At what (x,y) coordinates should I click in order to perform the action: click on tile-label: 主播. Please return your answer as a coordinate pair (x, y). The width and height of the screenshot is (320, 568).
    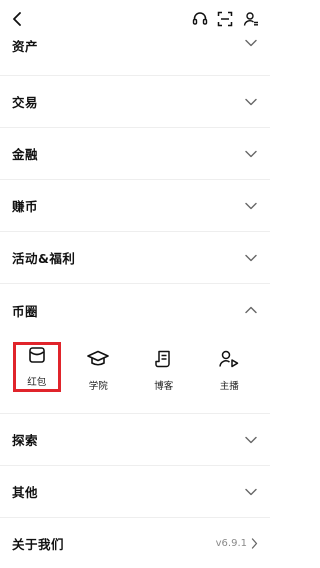
    Looking at the image, I should click on (229, 386).